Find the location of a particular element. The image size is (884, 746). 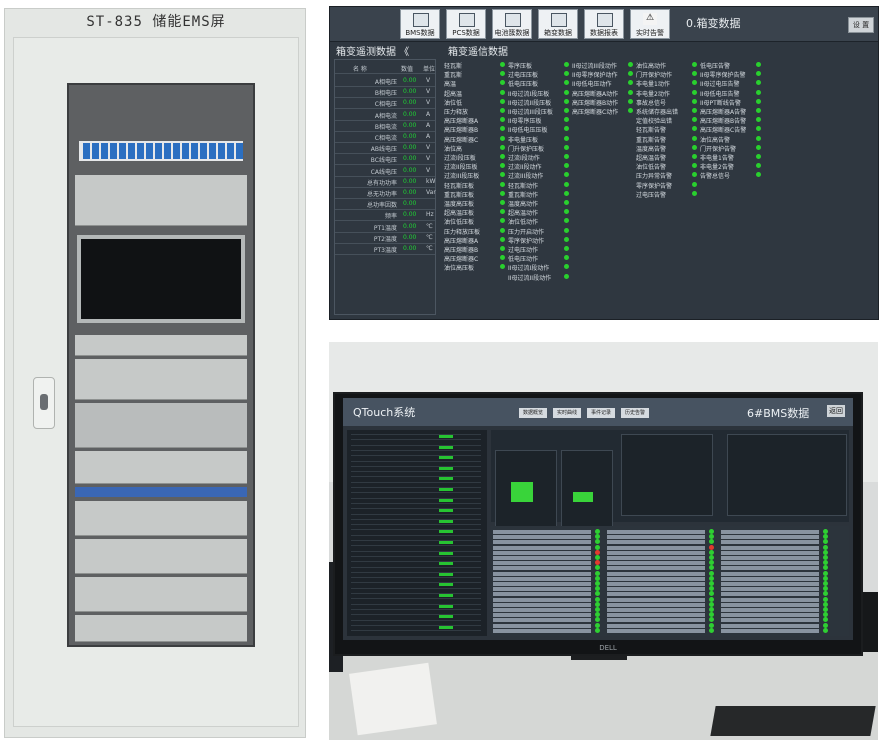

bms-nav-button: 历史告警 is located at coordinates (635, 413).